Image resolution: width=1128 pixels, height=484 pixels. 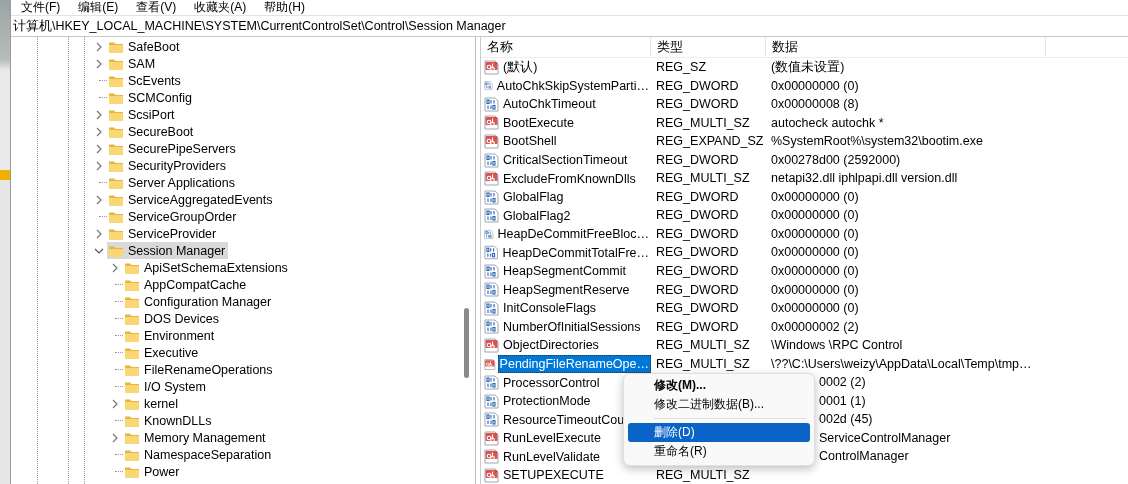 I want to click on menu-item: 收藏夹(A), so click(x=220, y=7).